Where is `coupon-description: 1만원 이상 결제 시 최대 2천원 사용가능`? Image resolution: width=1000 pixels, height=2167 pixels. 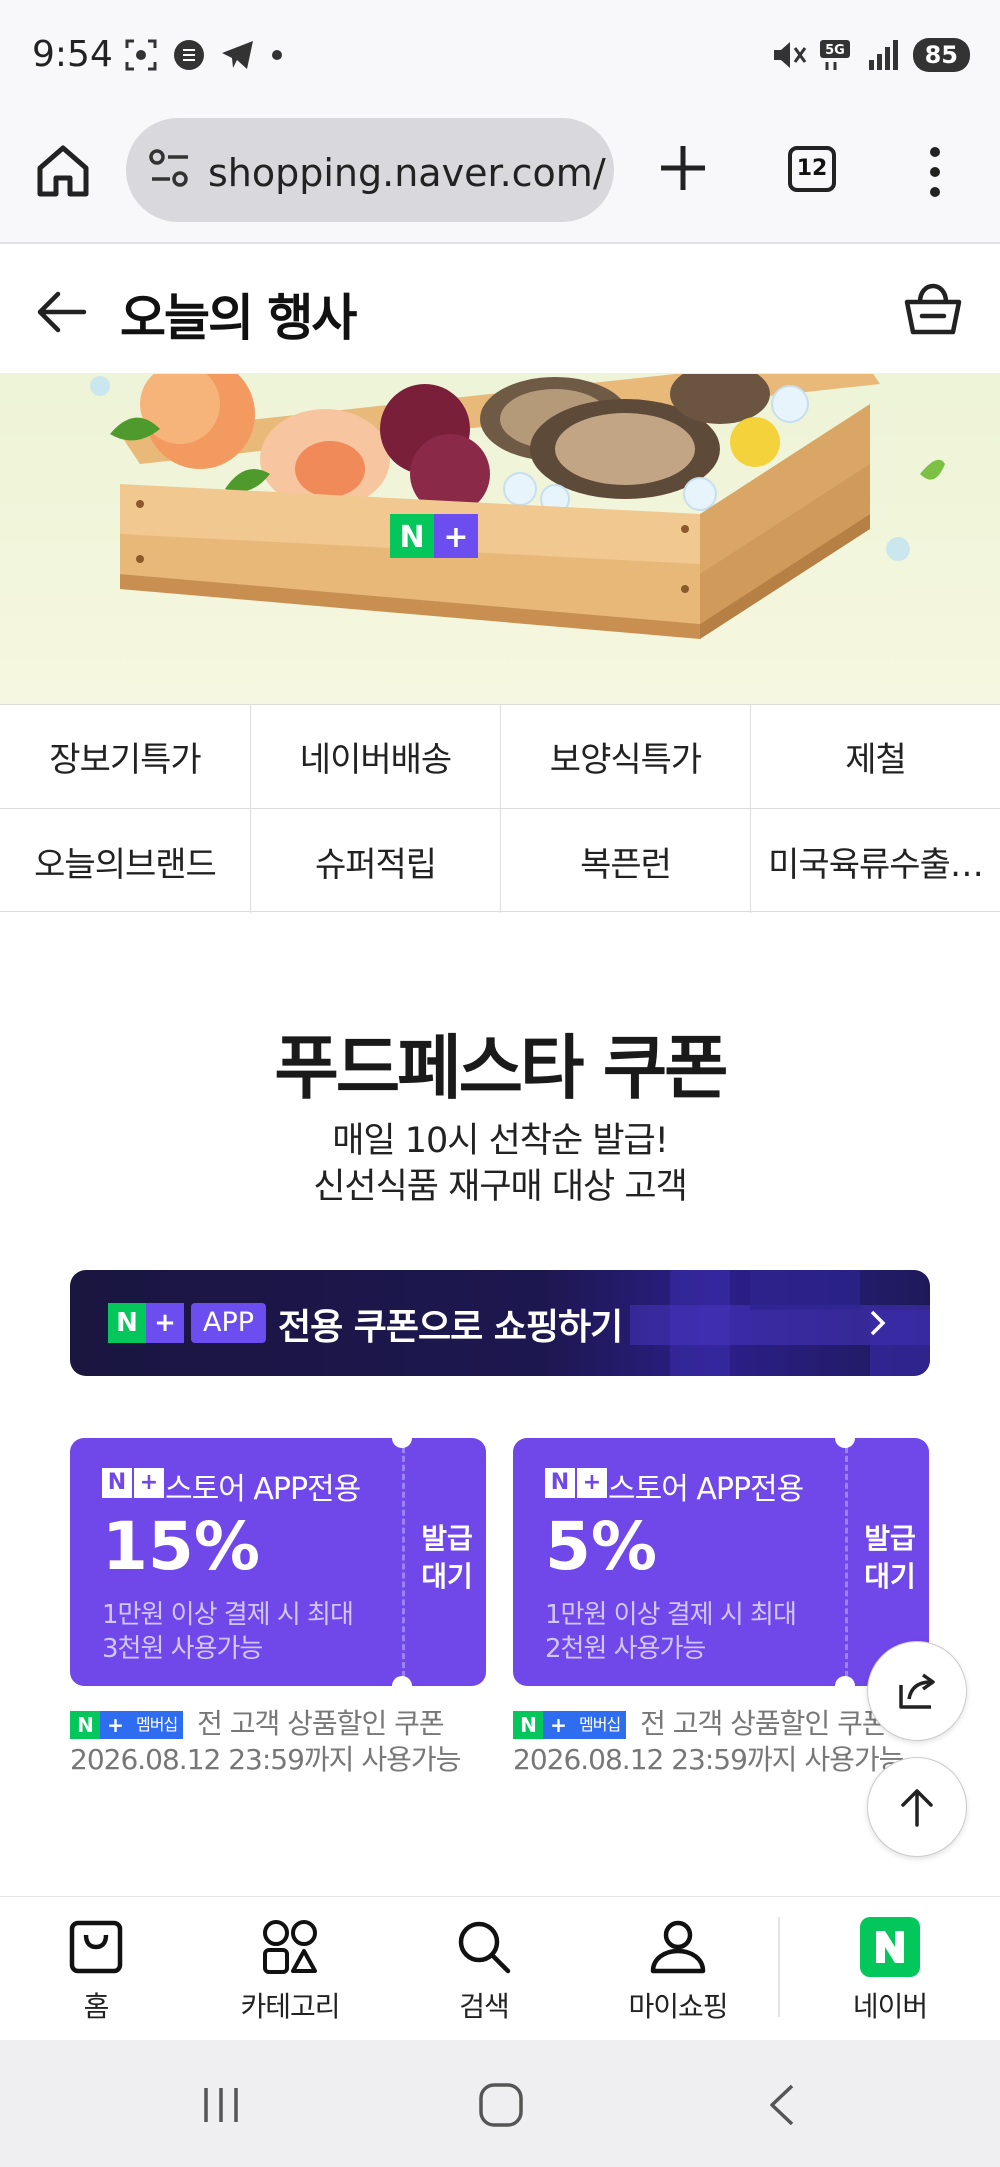
coupon-description: 1만원 이상 결제 시 최대 2천원 사용가능 is located at coordinates (671, 1632).